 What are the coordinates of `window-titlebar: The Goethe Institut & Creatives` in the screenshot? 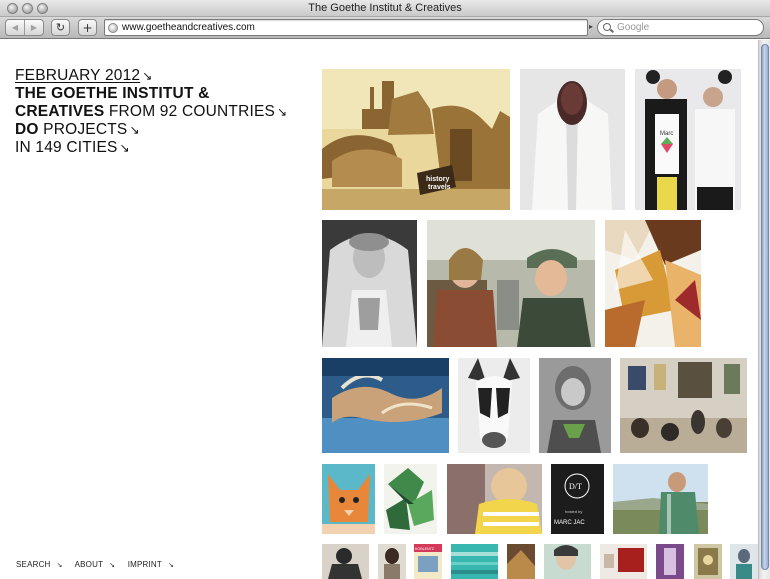 It's located at (385, 8).